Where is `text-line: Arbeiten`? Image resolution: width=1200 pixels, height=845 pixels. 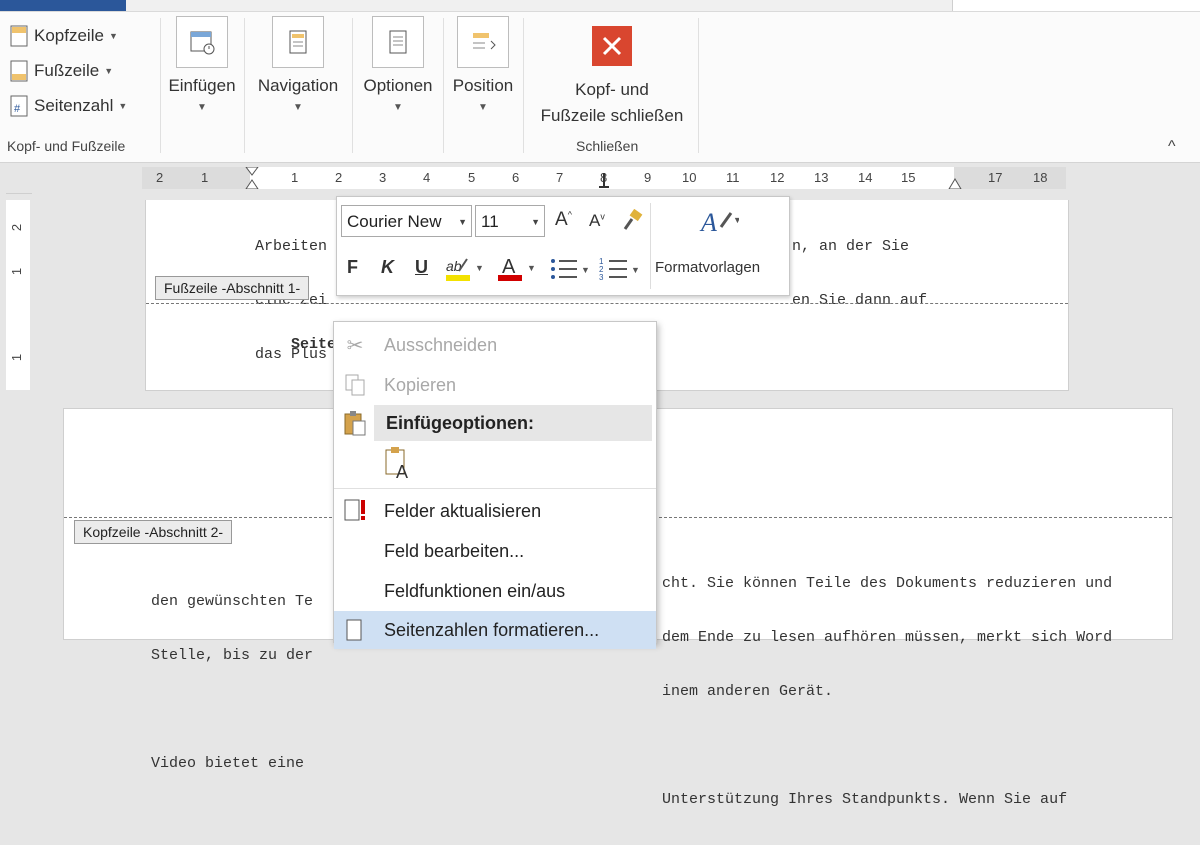
text-line: Arbeiten is located at coordinates (291, 246).